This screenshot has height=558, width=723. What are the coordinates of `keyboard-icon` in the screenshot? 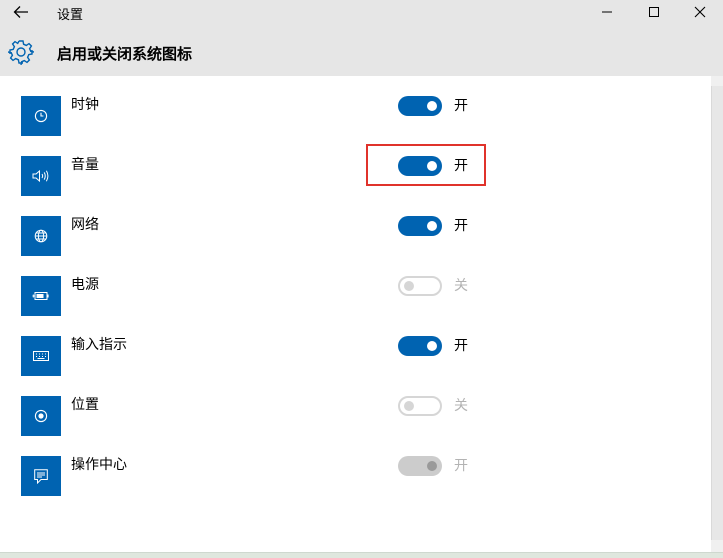 It's located at (41, 356).